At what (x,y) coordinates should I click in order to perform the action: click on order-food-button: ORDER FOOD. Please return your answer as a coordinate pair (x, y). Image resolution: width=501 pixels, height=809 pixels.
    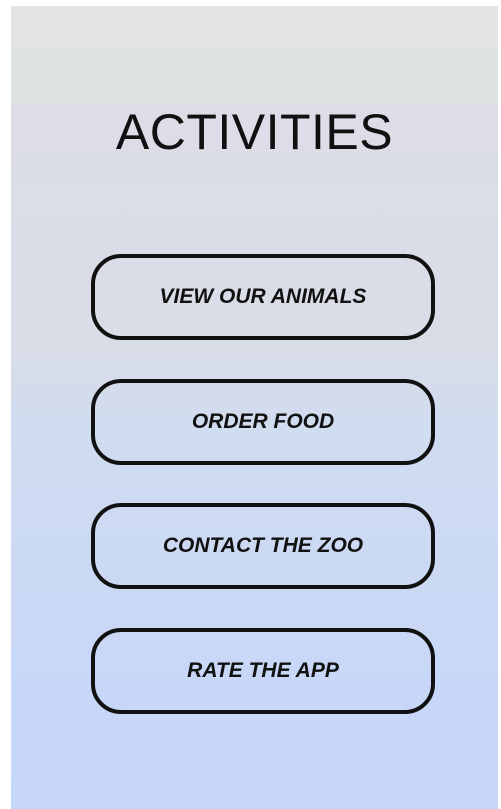
    Looking at the image, I should click on (263, 422).